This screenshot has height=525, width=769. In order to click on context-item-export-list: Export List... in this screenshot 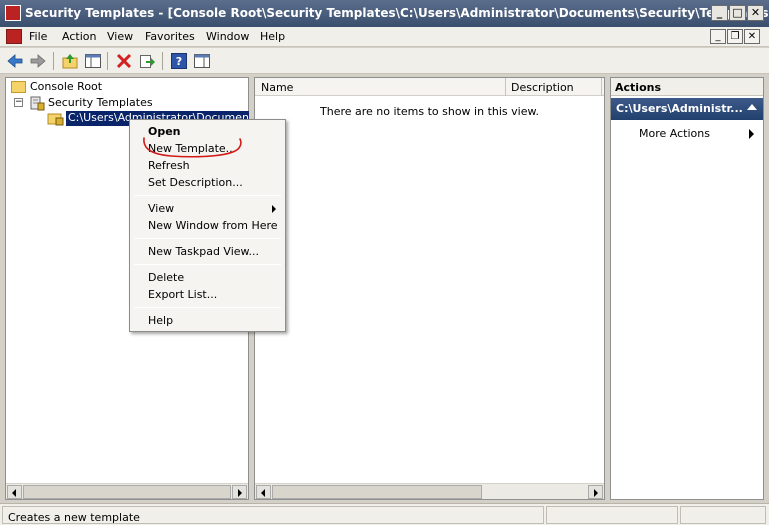, I will do `click(182, 294)`.